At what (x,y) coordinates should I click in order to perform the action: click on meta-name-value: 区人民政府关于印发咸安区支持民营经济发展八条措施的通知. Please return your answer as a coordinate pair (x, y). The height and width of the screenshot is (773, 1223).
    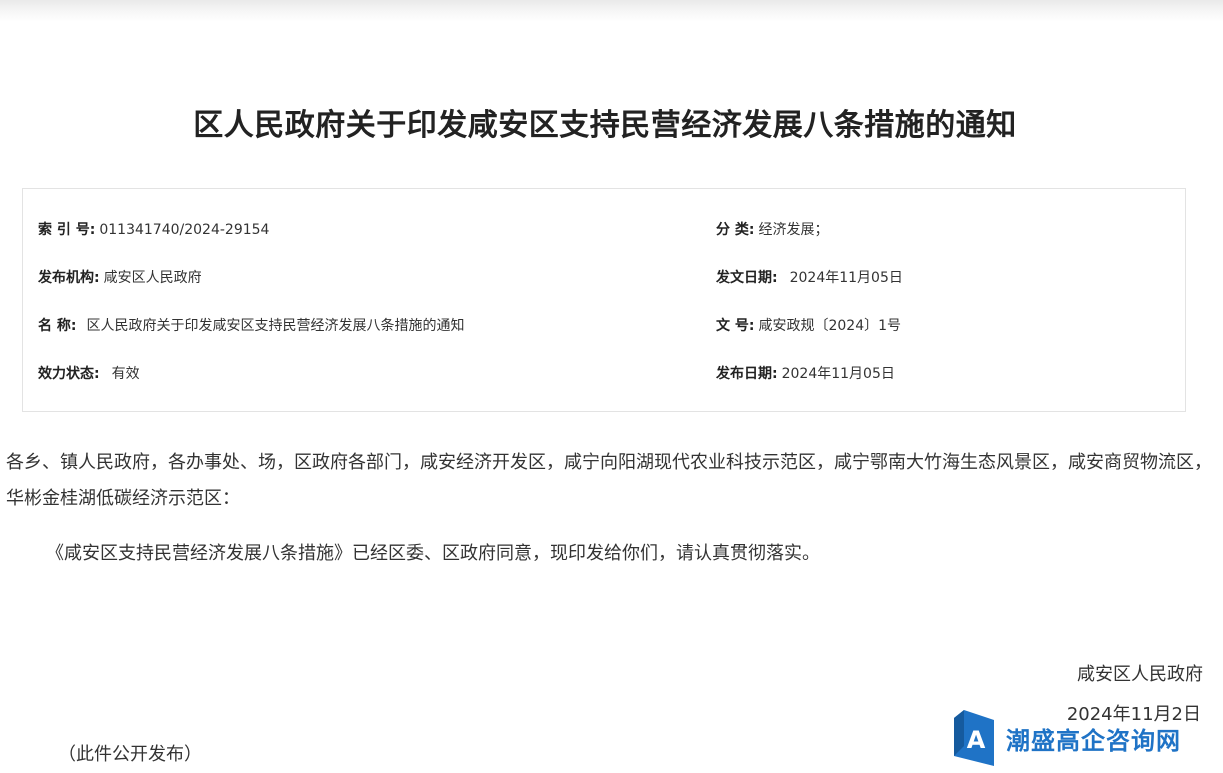
    Looking at the image, I should click on (275, 326).